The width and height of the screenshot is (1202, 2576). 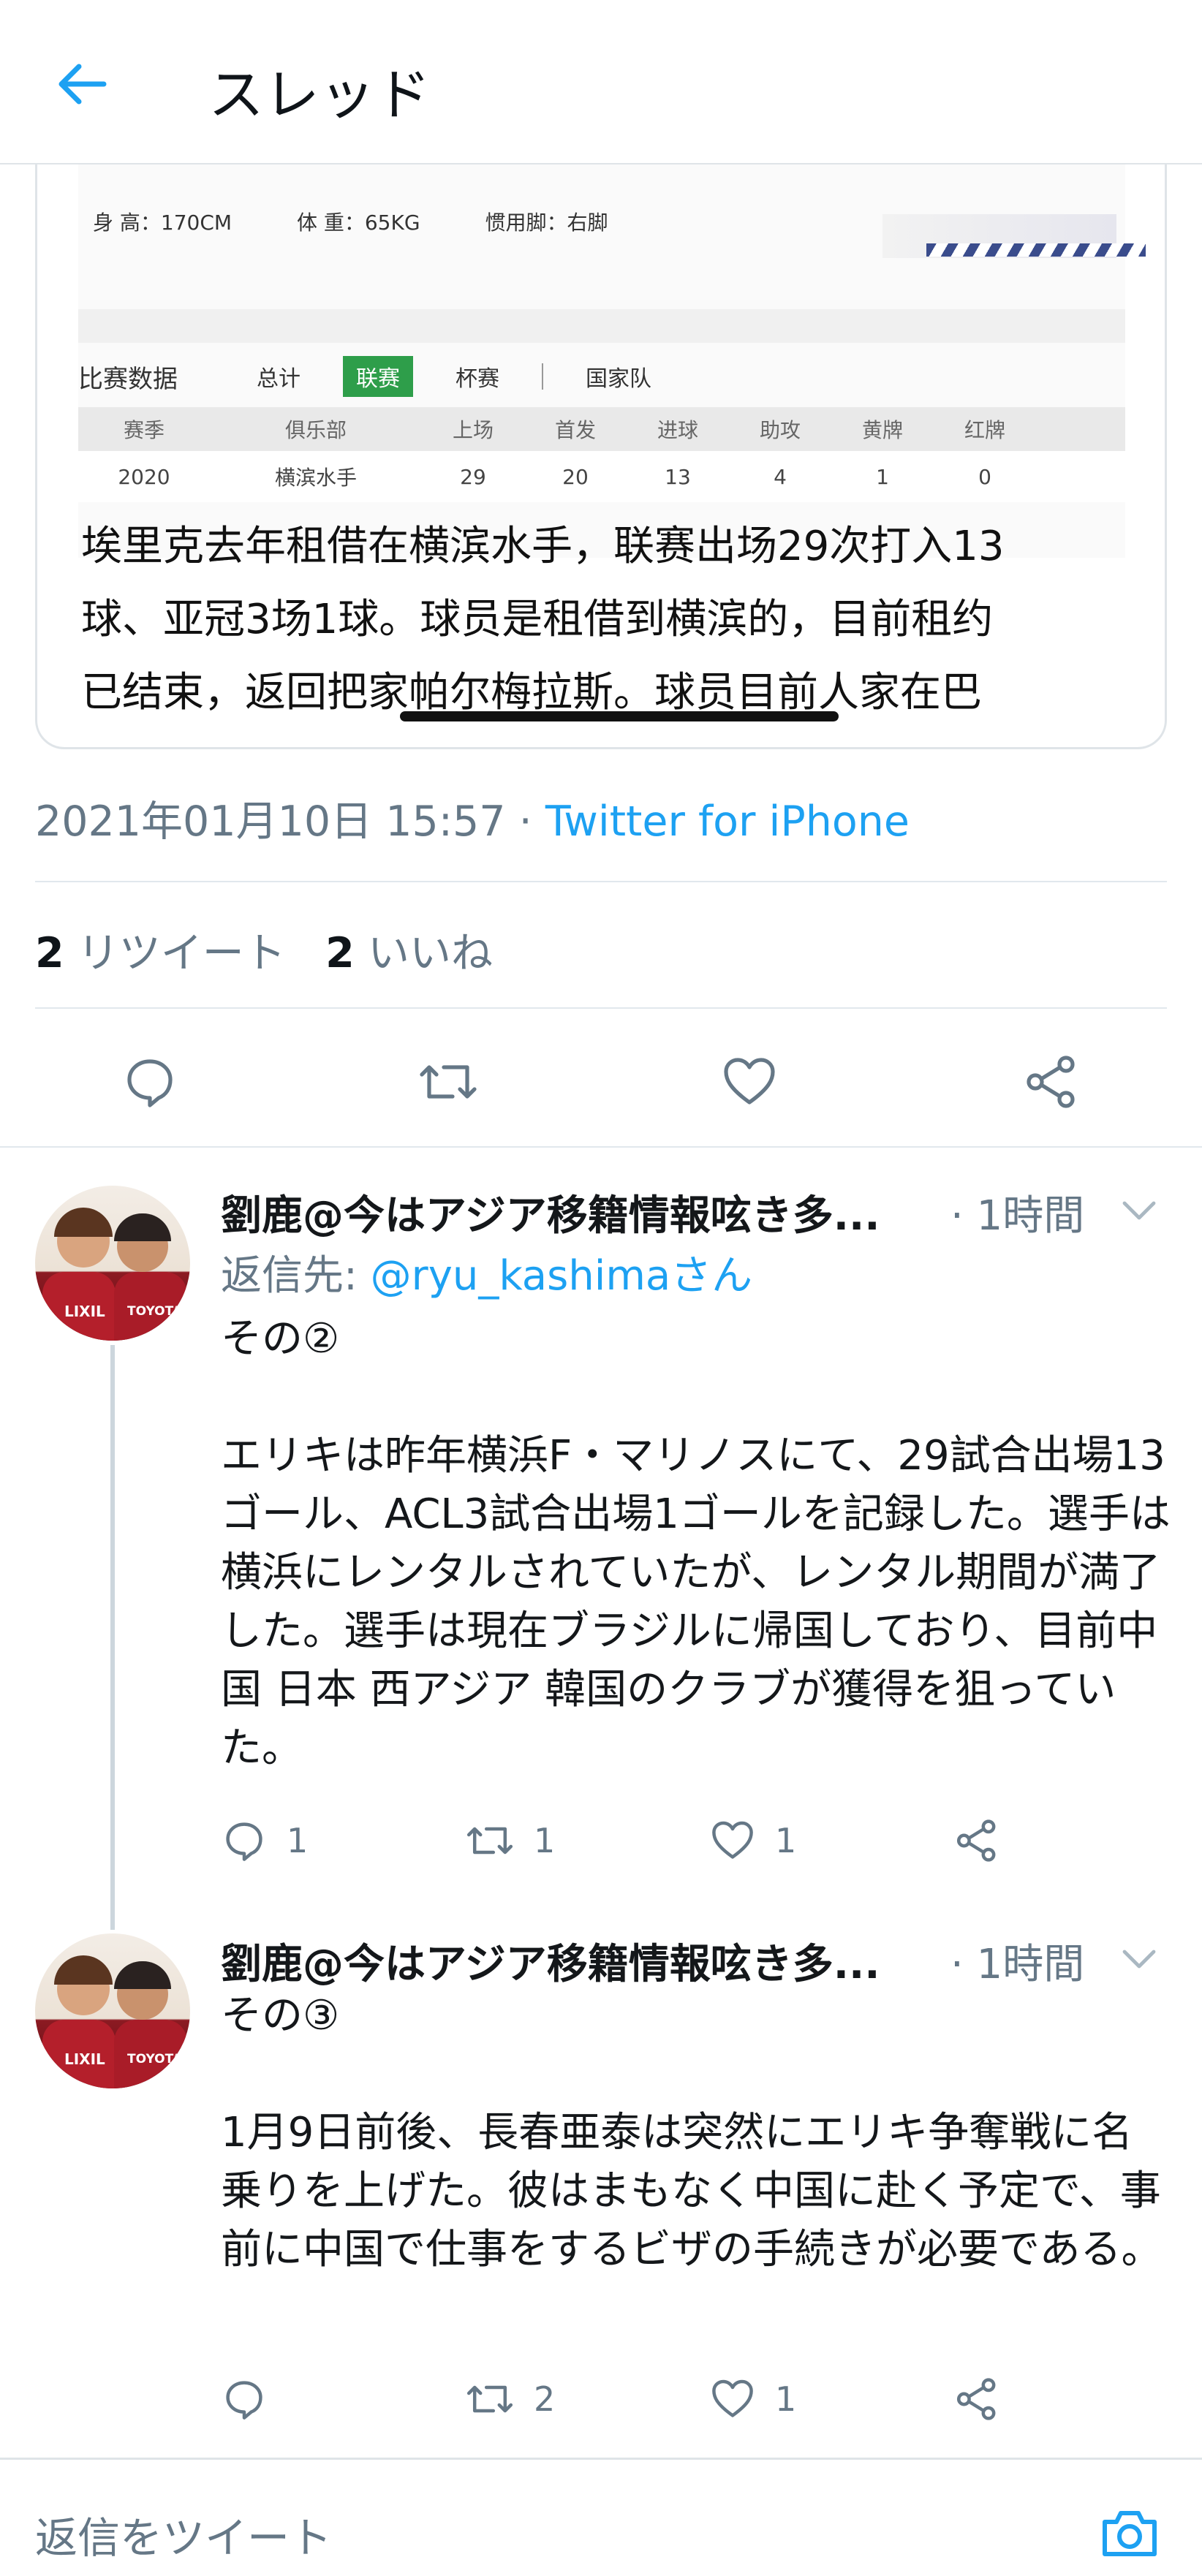 I want to click on like-button, so click(x=749, y=1082).